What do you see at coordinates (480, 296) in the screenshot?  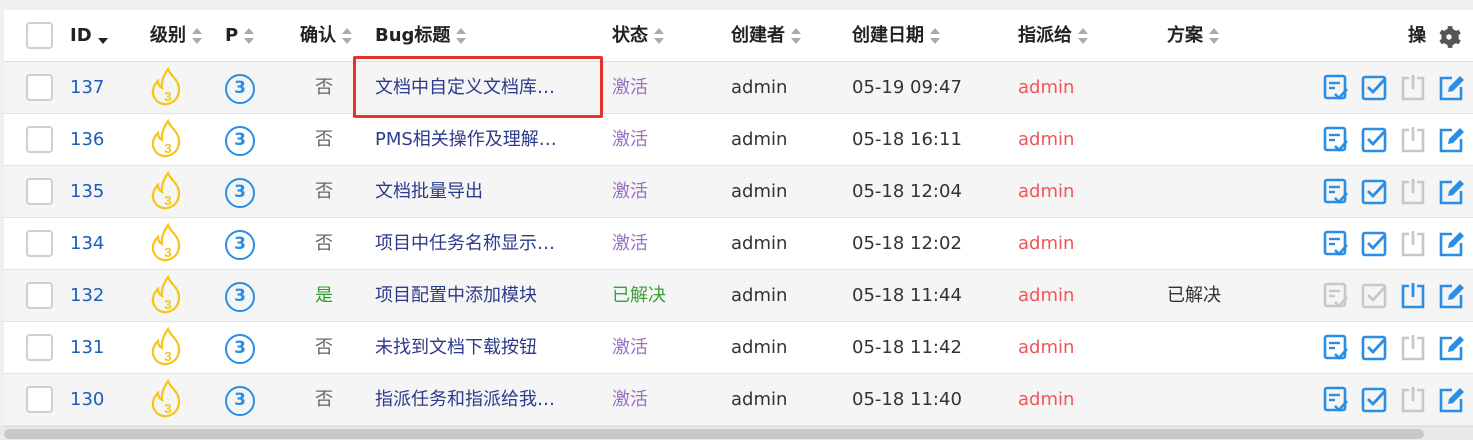 I see `bug-title-link: 项目配置中添加模块` at bounding box center [480, 296].